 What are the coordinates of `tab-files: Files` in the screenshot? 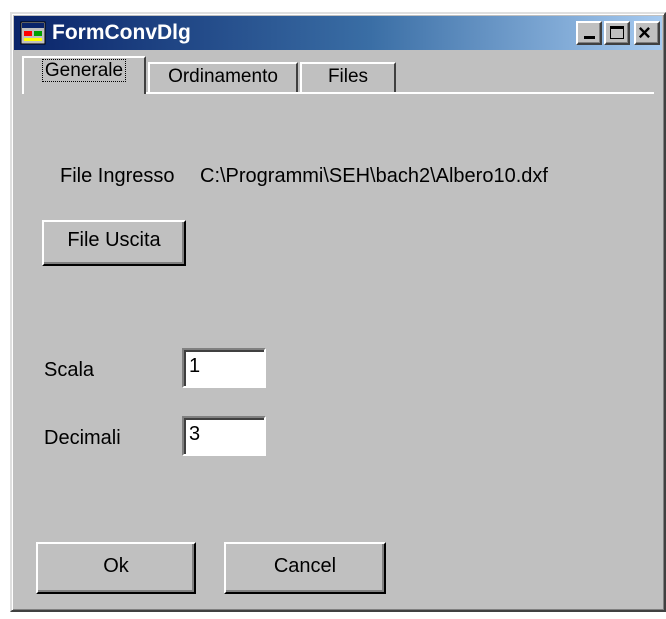 It's located at (348, 77).